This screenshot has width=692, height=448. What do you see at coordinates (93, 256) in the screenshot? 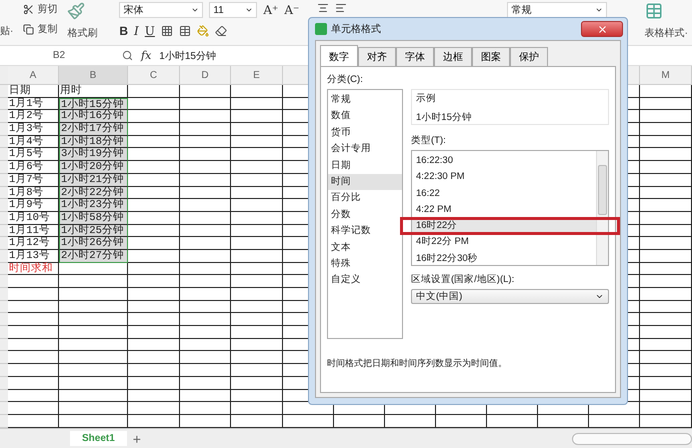
I see `table-cell: 2小时27分钟` at bounding box center [93, 256].